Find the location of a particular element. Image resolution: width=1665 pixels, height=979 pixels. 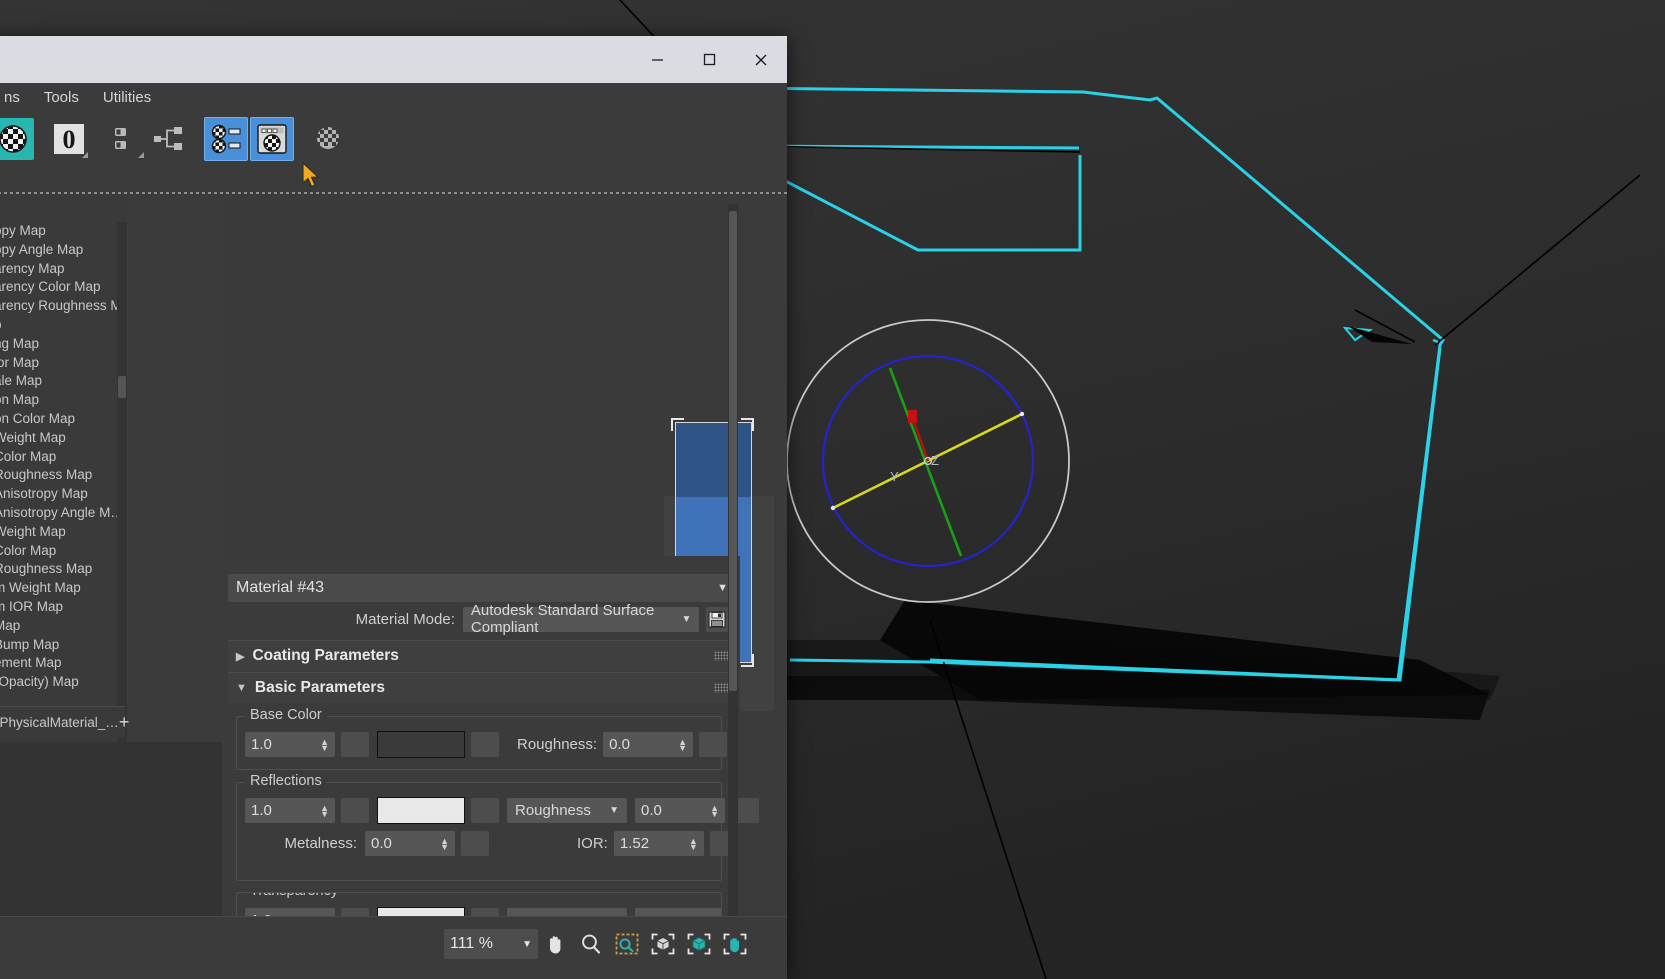

material-preview-toggle is located at coordinates (272, 139).